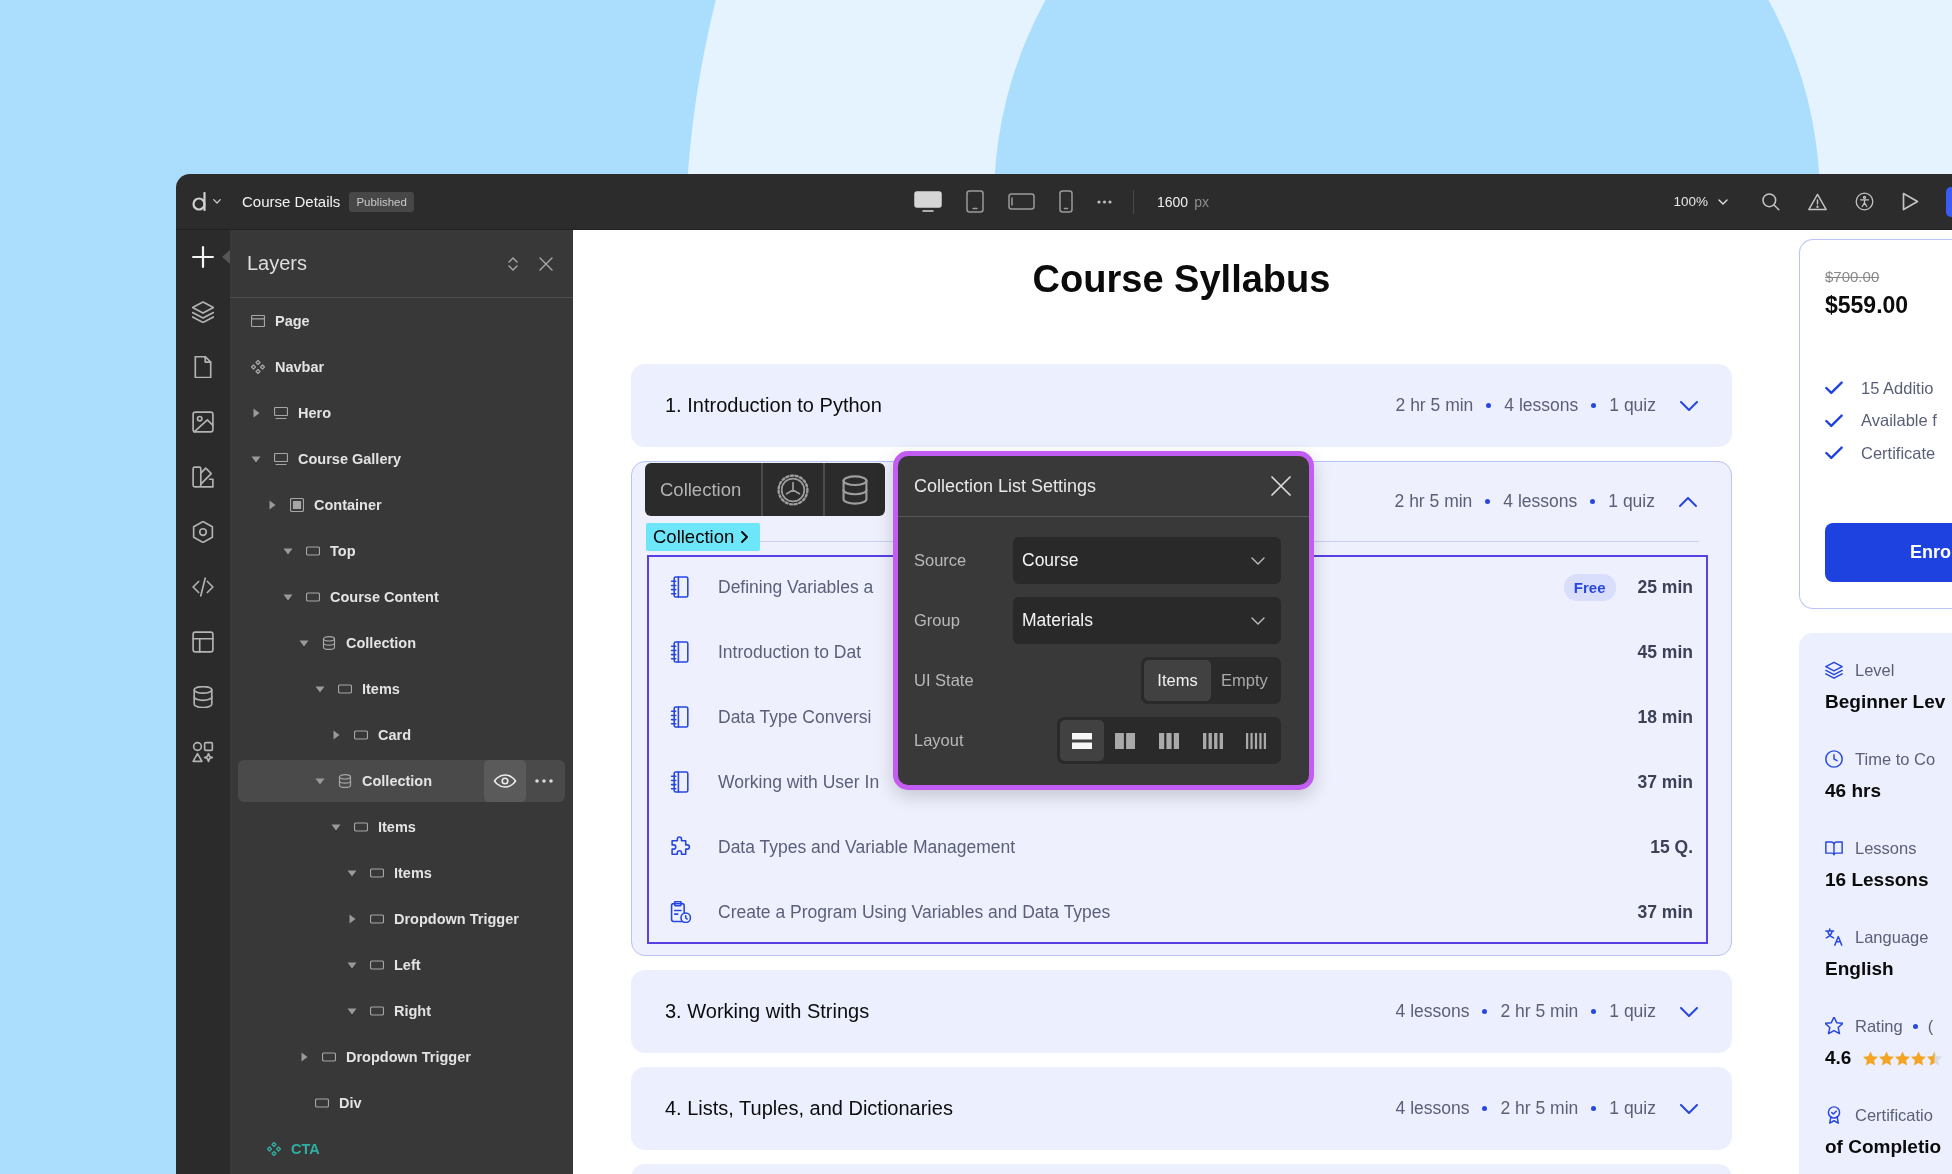  What do you see at coordinates (703, 537) in the screenshot?
I see `breadcrumb-tag: Collection` at bounding box center [703, 537].